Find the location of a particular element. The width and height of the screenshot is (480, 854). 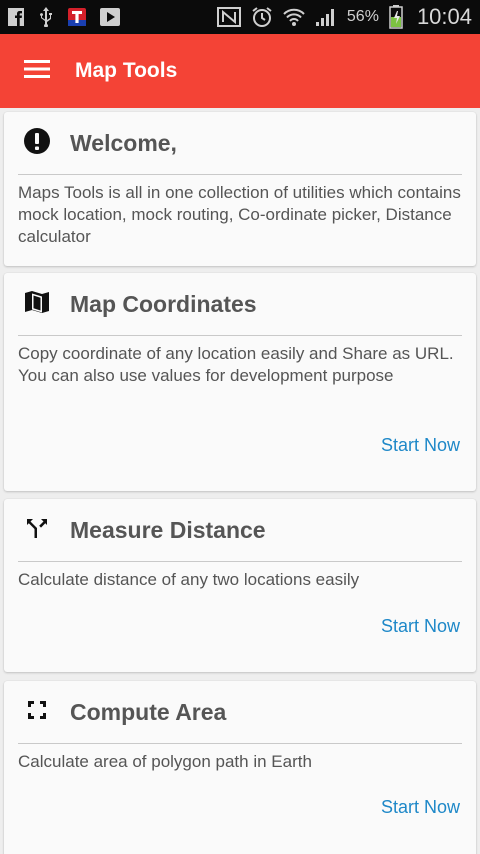

menu-button is located at coordinates (37, 71).